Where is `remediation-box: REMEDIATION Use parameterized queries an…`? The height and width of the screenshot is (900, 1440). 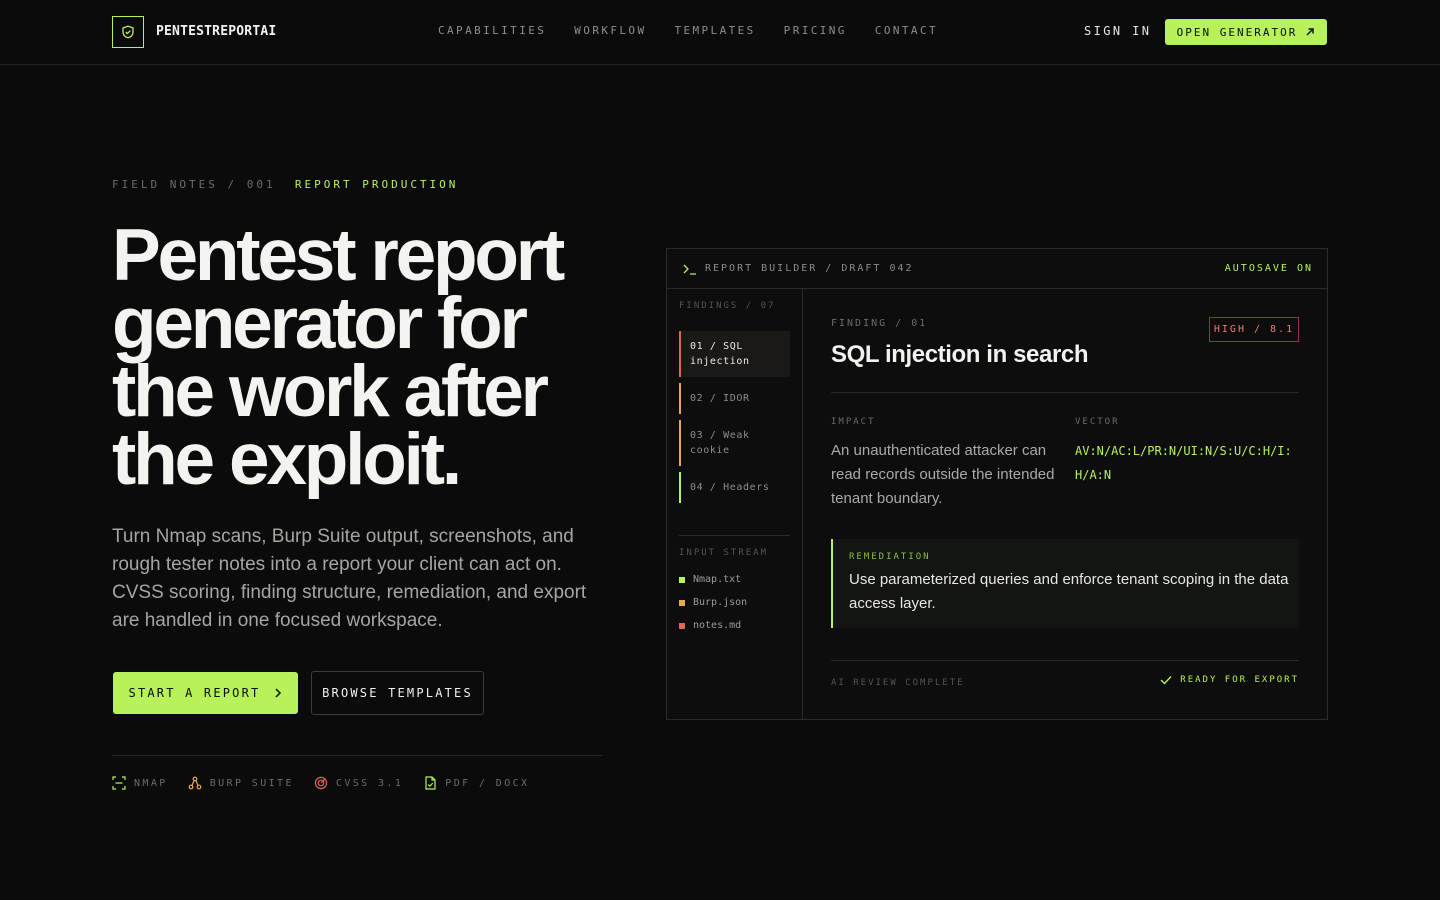 remediation-box: REMEDIATION Use parameterized queries an… is located at coordinates (1065, 583).